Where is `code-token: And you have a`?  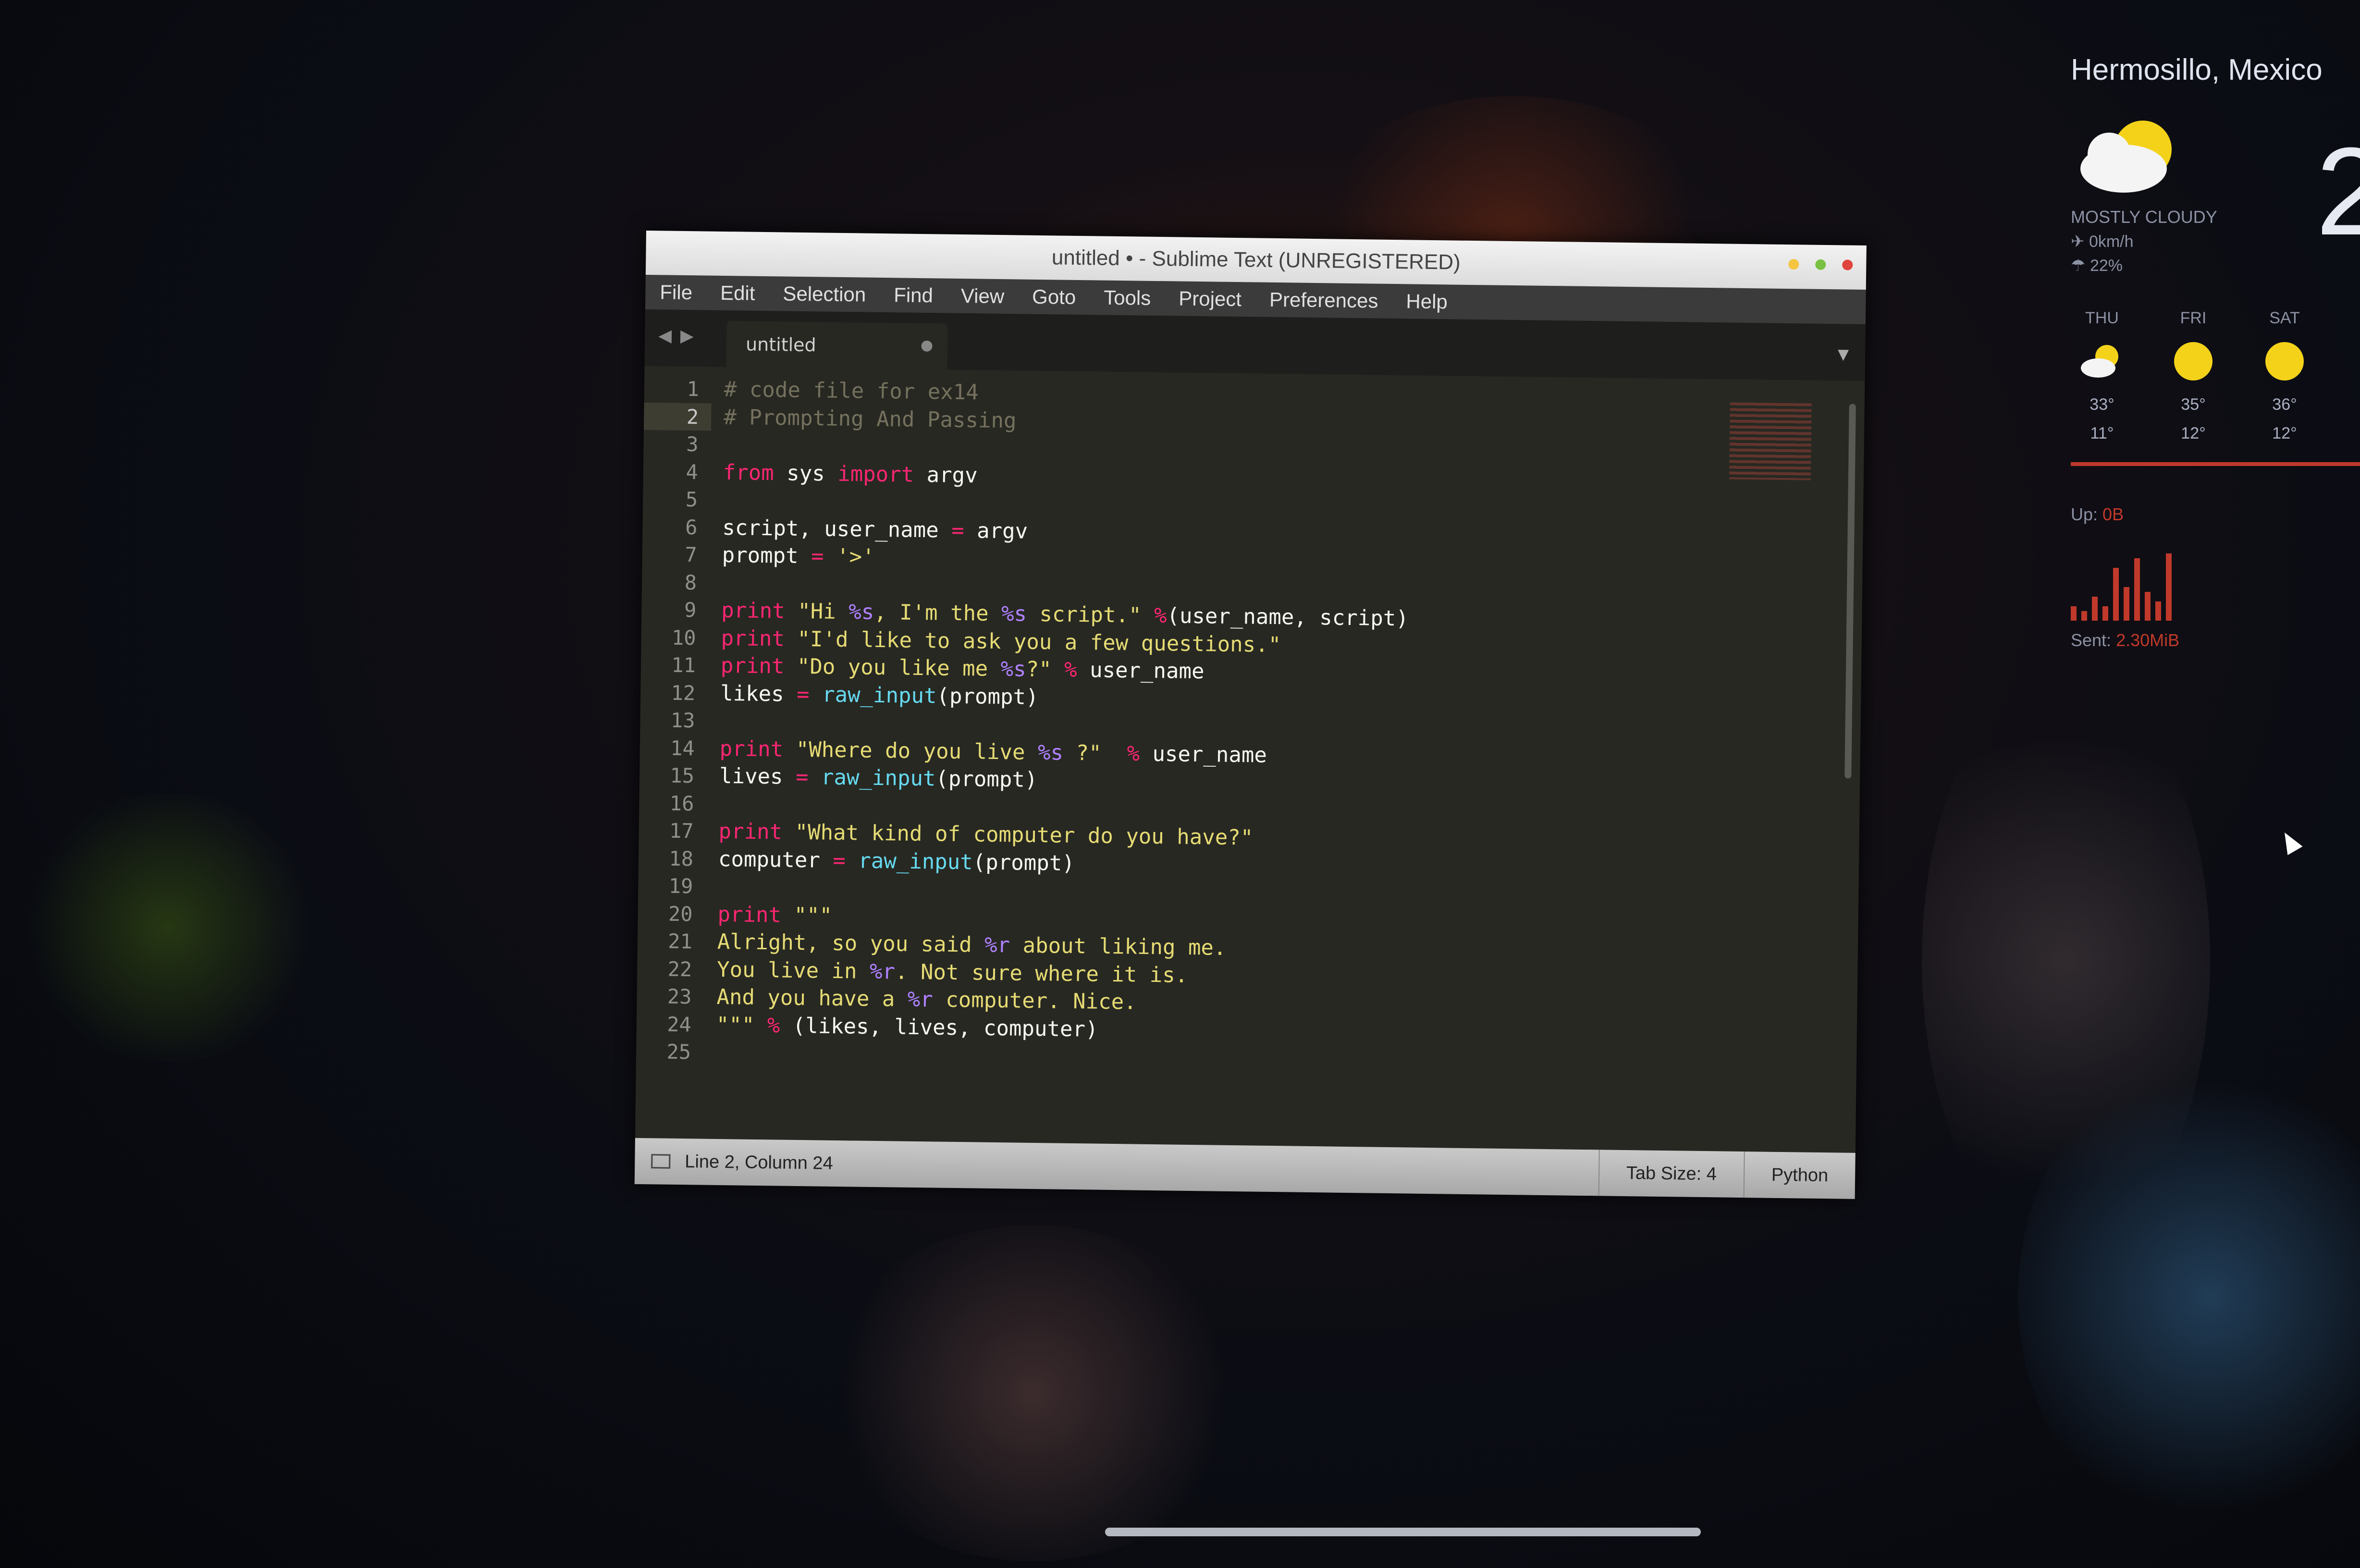 code-token: And you have a is located at coordinates (812, 998).